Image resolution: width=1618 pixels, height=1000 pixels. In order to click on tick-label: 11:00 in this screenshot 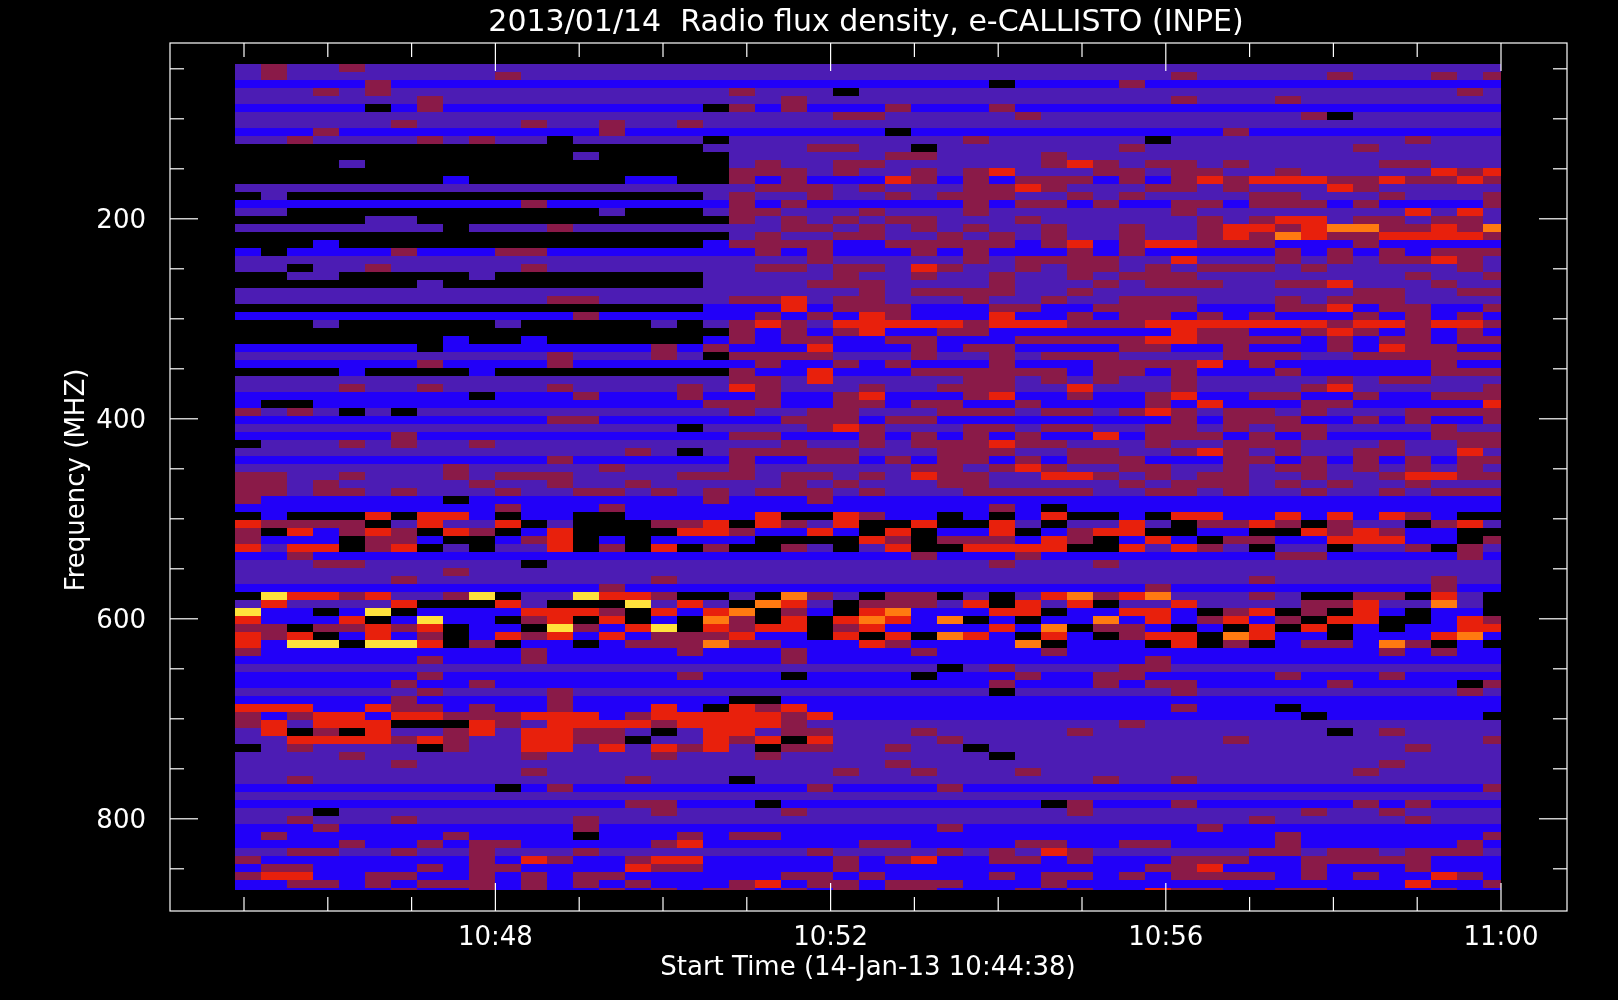, I will do `click(1501, 936)`.